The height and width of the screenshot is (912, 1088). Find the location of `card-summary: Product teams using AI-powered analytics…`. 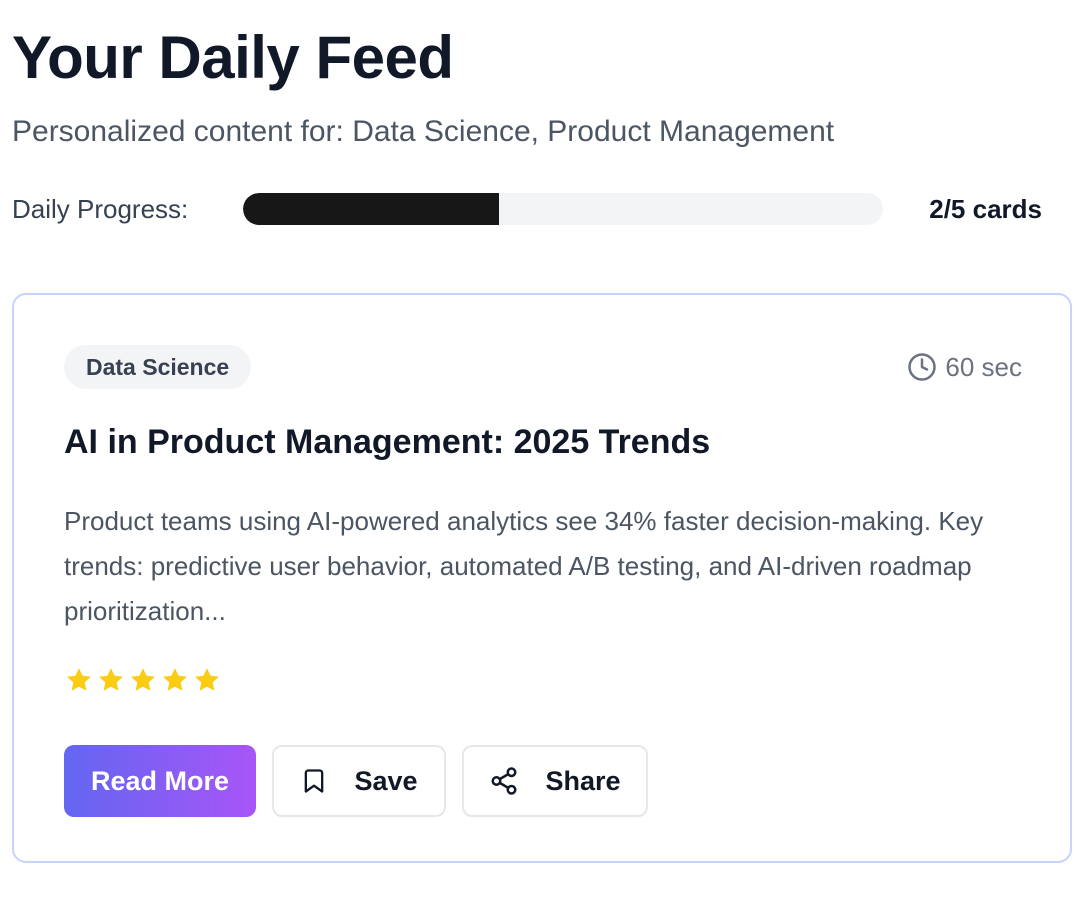

card-summary: Product teams using AI-powered analytics… is located at coordinates (524, 566).